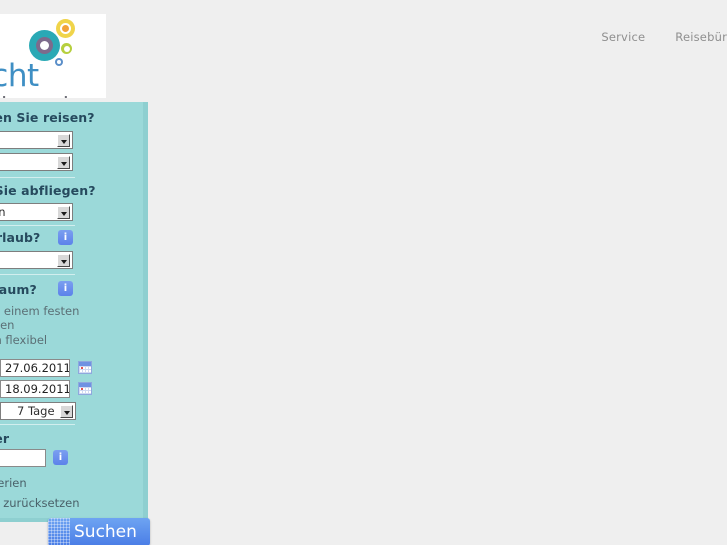 The height and width of the screenshot is (545, 727). Describe the element at coordinates (65, 28) in the screenshot. I see `yellow-ring-core-icon` at that location.